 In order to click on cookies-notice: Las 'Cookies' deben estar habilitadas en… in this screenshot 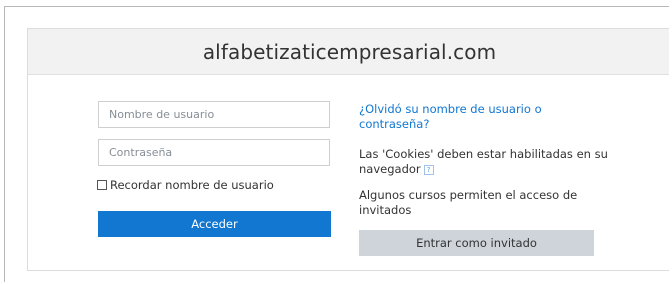, I will do `click(484, 162)`.